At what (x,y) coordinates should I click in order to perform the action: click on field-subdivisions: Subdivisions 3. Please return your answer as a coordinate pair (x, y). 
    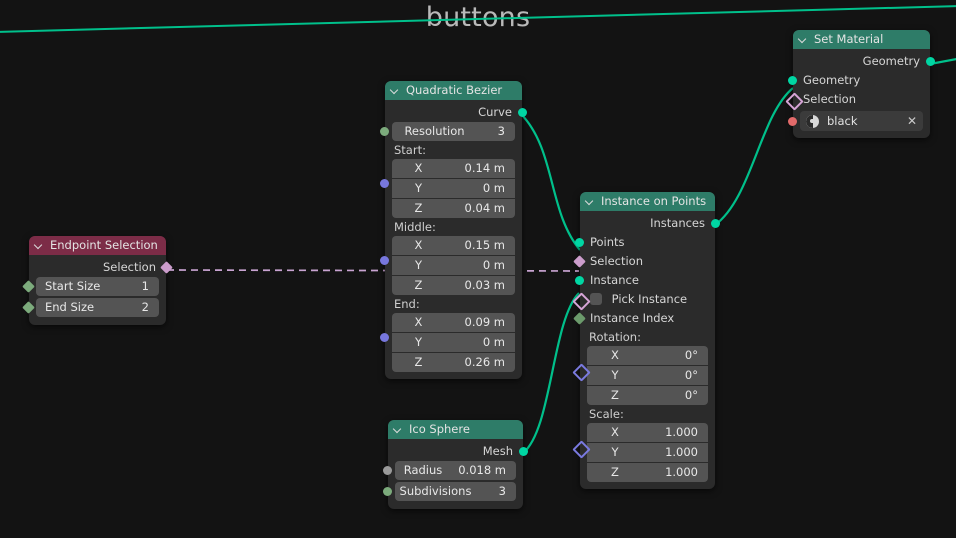
    Looking at the image, I should click on (449, 491).